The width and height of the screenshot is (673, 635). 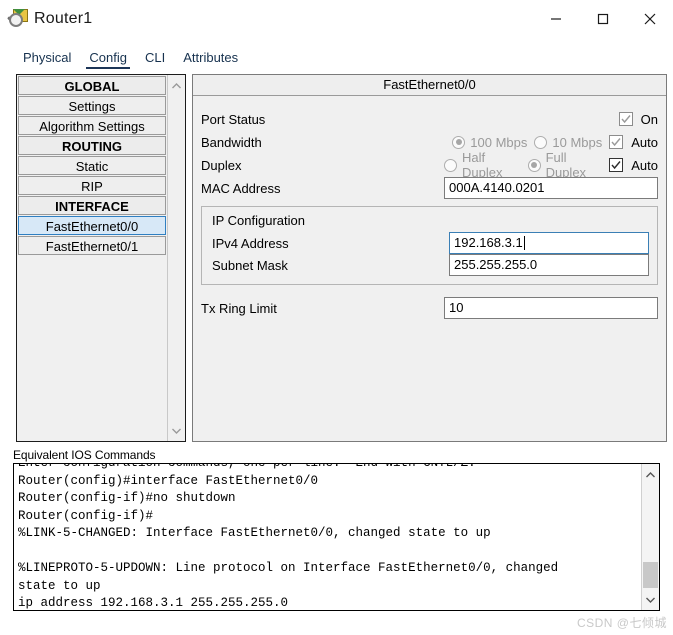 What do you see at coordinates (176, 258) in the screenshot?
I see `sidebar-scrollbar` at bounding box center [176, 258].